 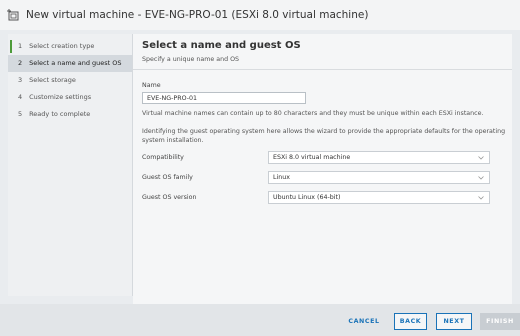 What do you see at coordinates (20, 114) in the screenshot?
I see `step-number: 5` at bounding box center [20, 114].